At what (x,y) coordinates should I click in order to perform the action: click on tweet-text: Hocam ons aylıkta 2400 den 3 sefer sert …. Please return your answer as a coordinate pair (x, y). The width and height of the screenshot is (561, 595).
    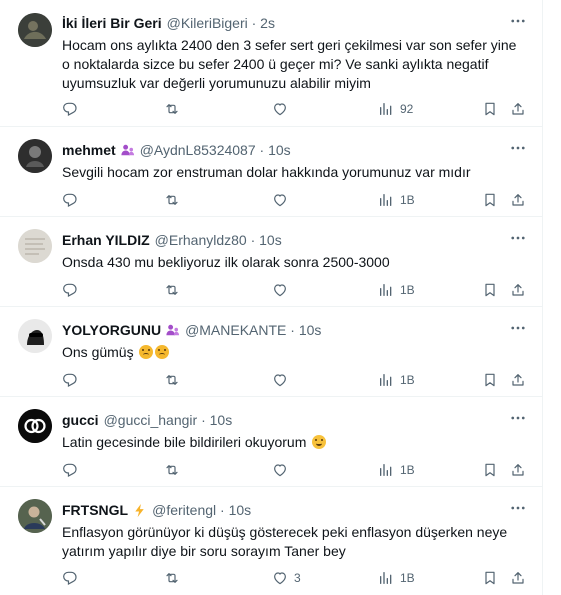
    Looking at the image, I should click on (289, 64).